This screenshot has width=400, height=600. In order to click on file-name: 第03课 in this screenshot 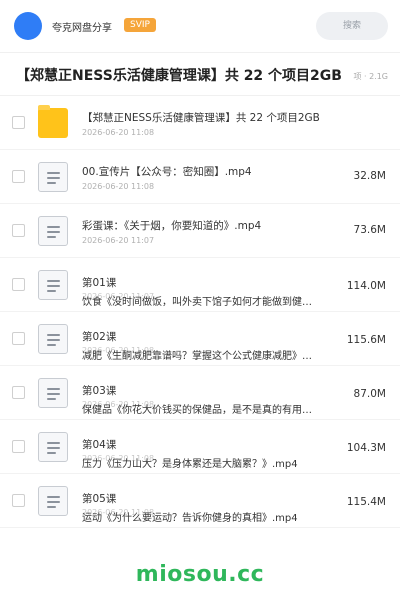, I will do `click(99, 391)`.